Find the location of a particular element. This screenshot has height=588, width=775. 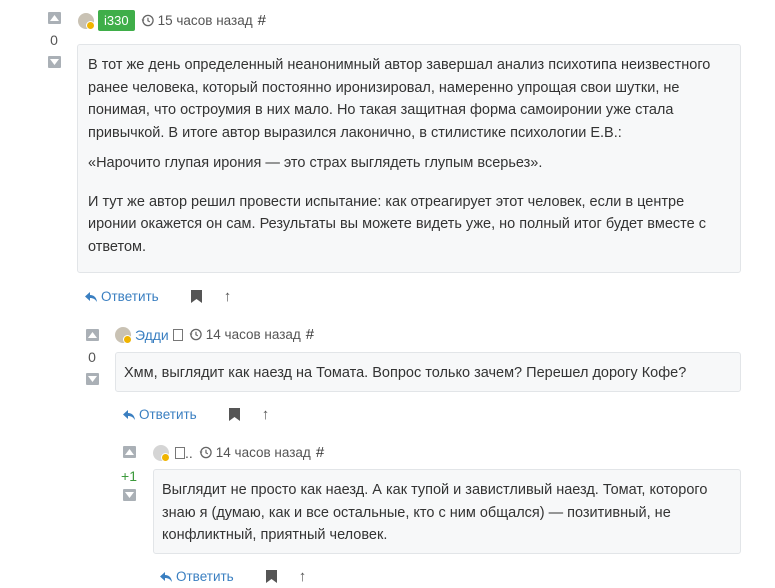

comment-meta: i330 15 часов назад # is located at coordinates (172, 20).